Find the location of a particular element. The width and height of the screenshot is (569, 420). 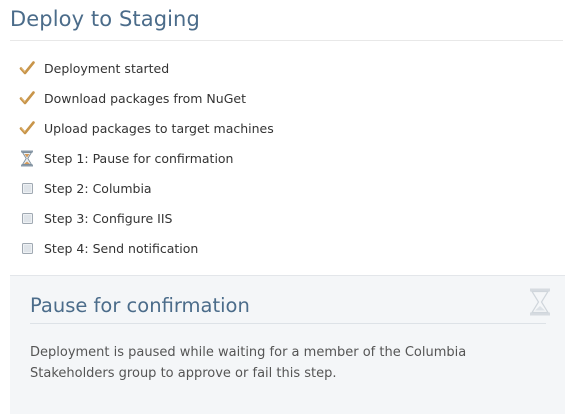

step-label: Step 1: Pause for confirmation is located at coordinates (139, 158).